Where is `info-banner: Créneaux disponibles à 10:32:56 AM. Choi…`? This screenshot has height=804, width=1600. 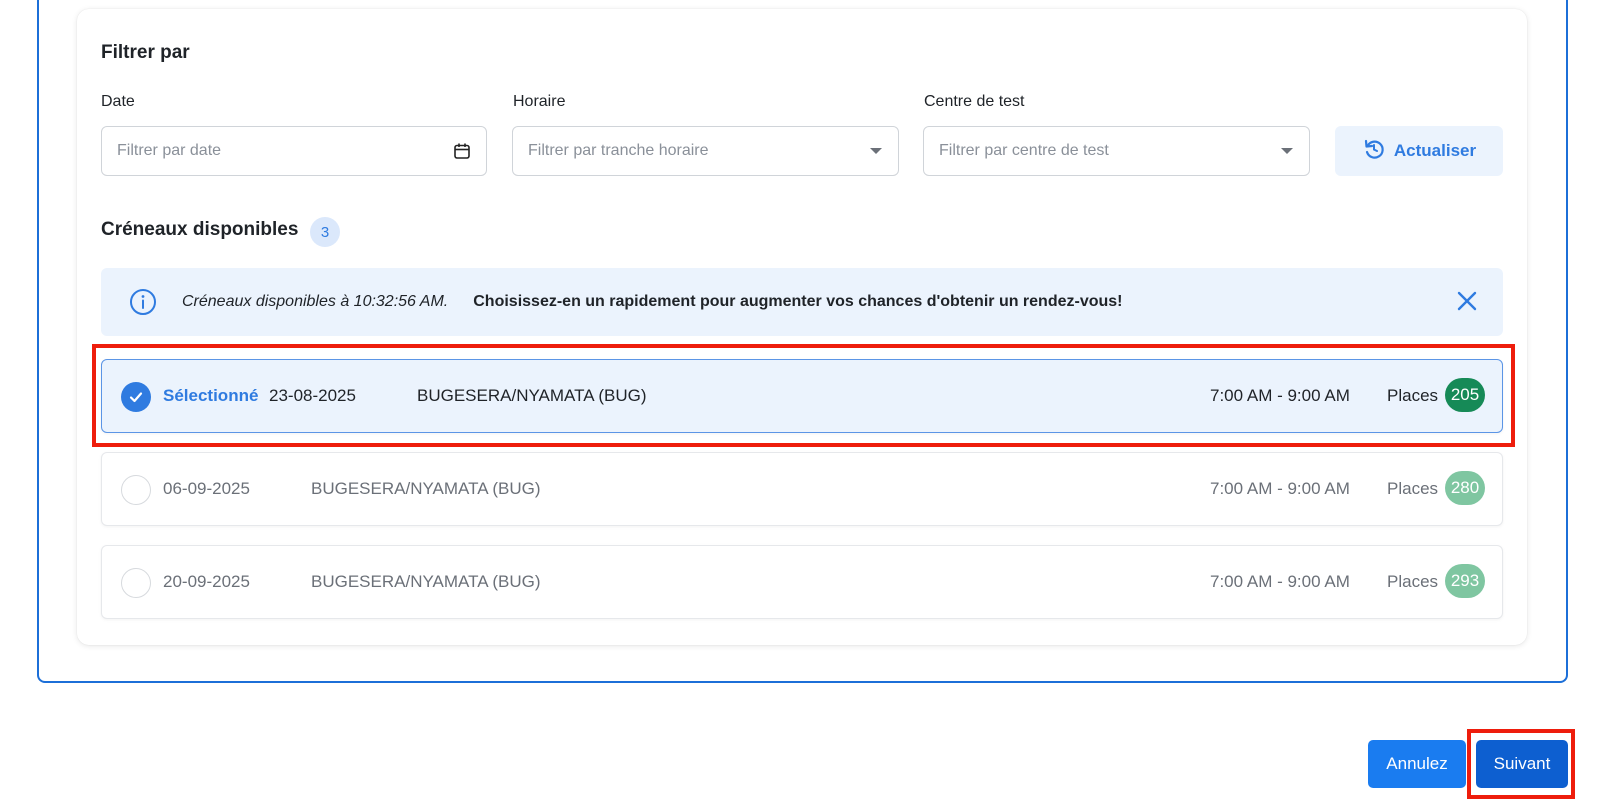
info-banner: Créneaux disponibles à 10:32:56 AM. Choi… is located at coordinates (802, 302).